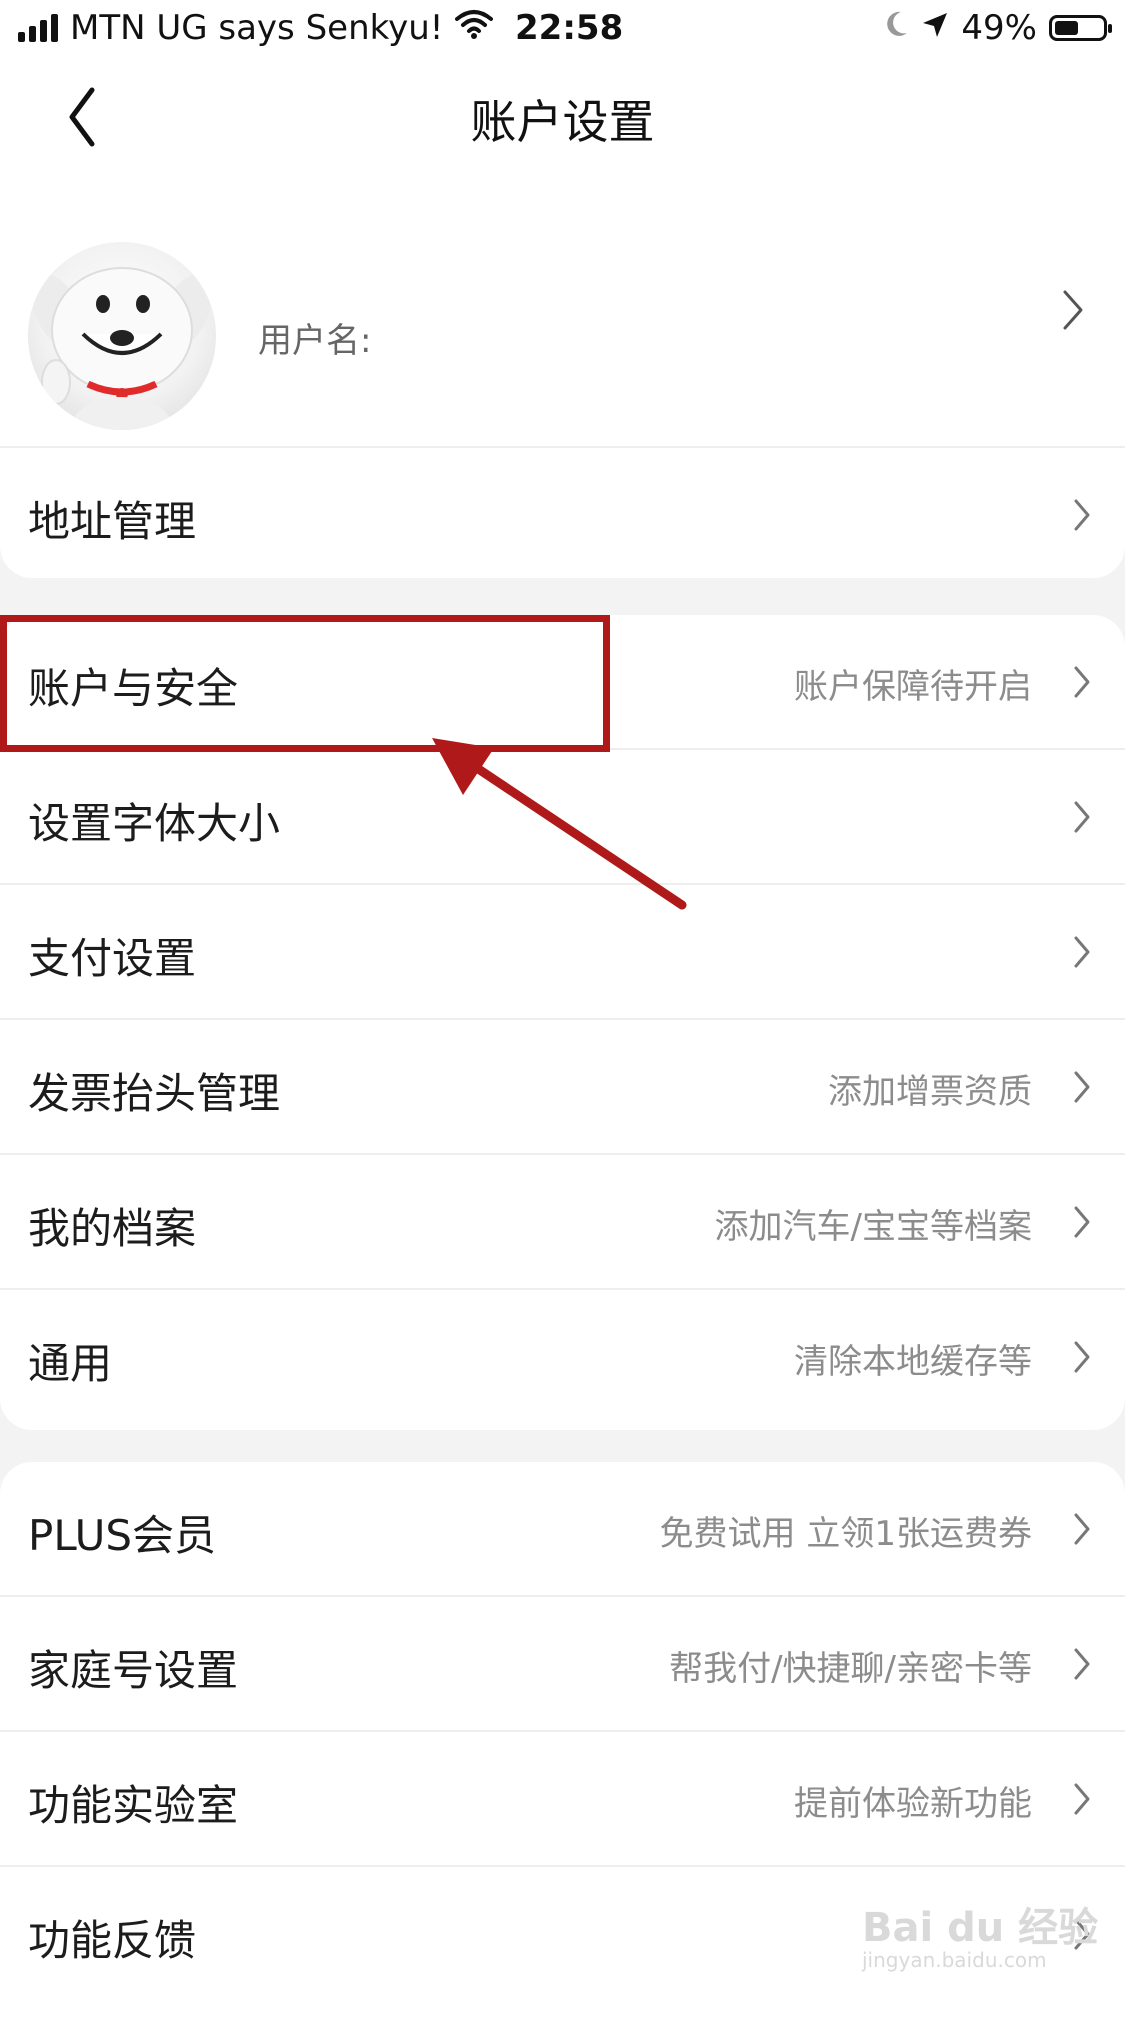  I want to click on row-label: 支付设置, so click(112, 958).